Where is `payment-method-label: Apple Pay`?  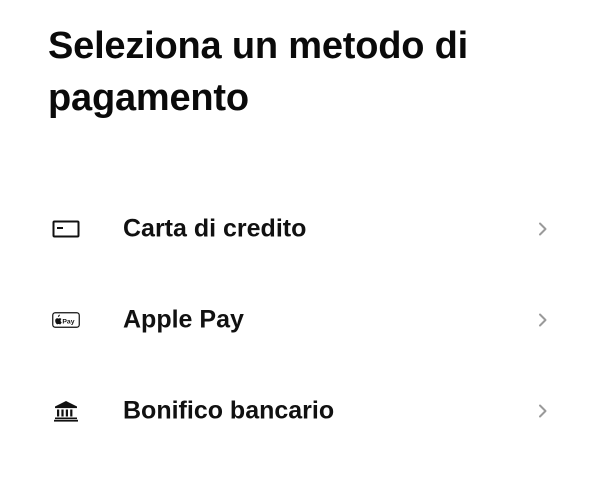 payment-method-label: Apple Pay is located at coordinates (183, 319).